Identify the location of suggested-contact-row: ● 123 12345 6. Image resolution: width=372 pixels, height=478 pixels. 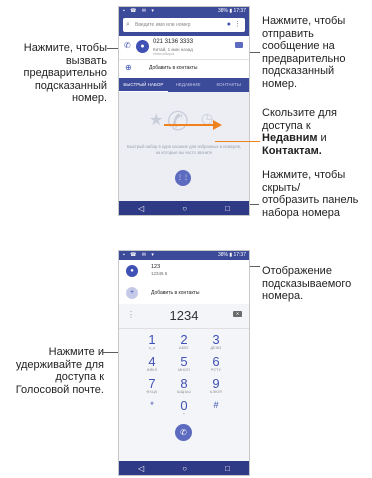
(184, 271).